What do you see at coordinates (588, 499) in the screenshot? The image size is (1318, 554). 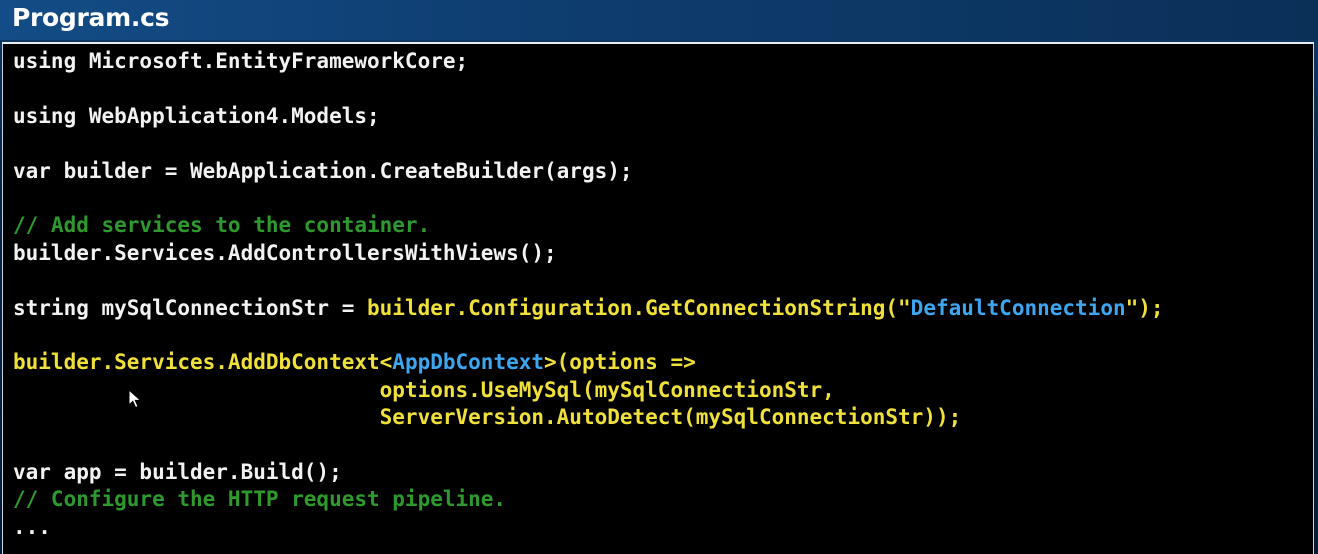 I see `code-line: // Configure the HTTP request pipeline.` at bounding box center [588, 499].